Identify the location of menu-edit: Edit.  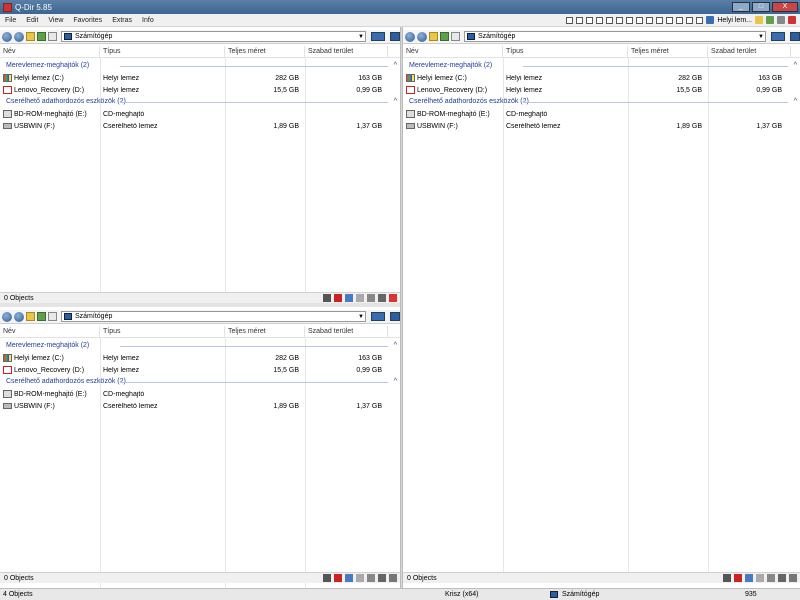
(32, 20).